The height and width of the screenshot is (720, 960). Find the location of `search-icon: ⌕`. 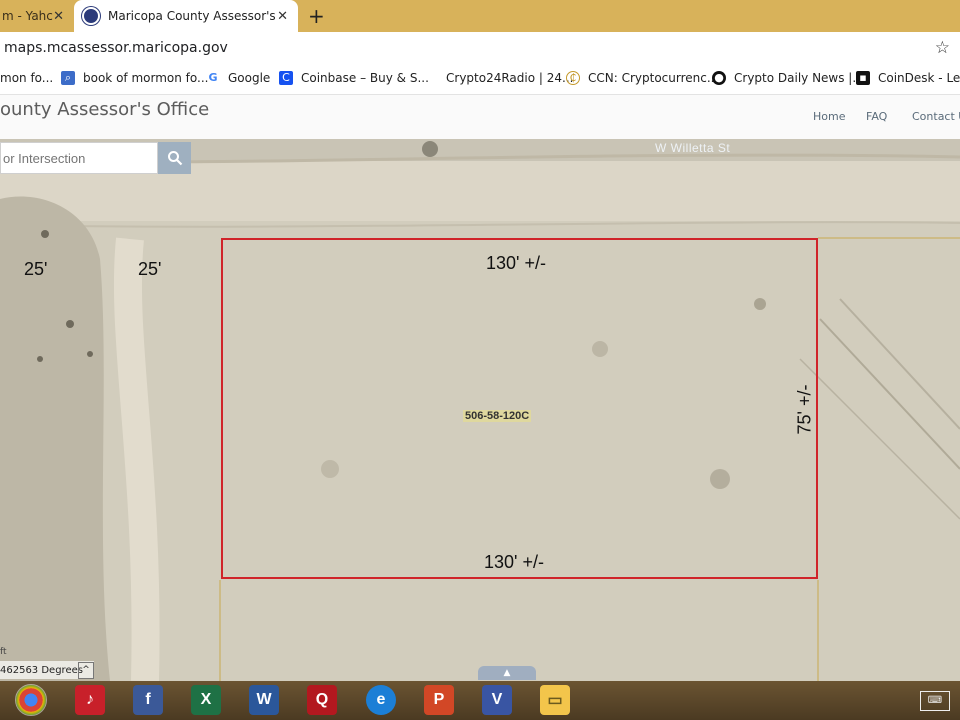

search-icon: ⌕ is located at coordinates (68, 78).